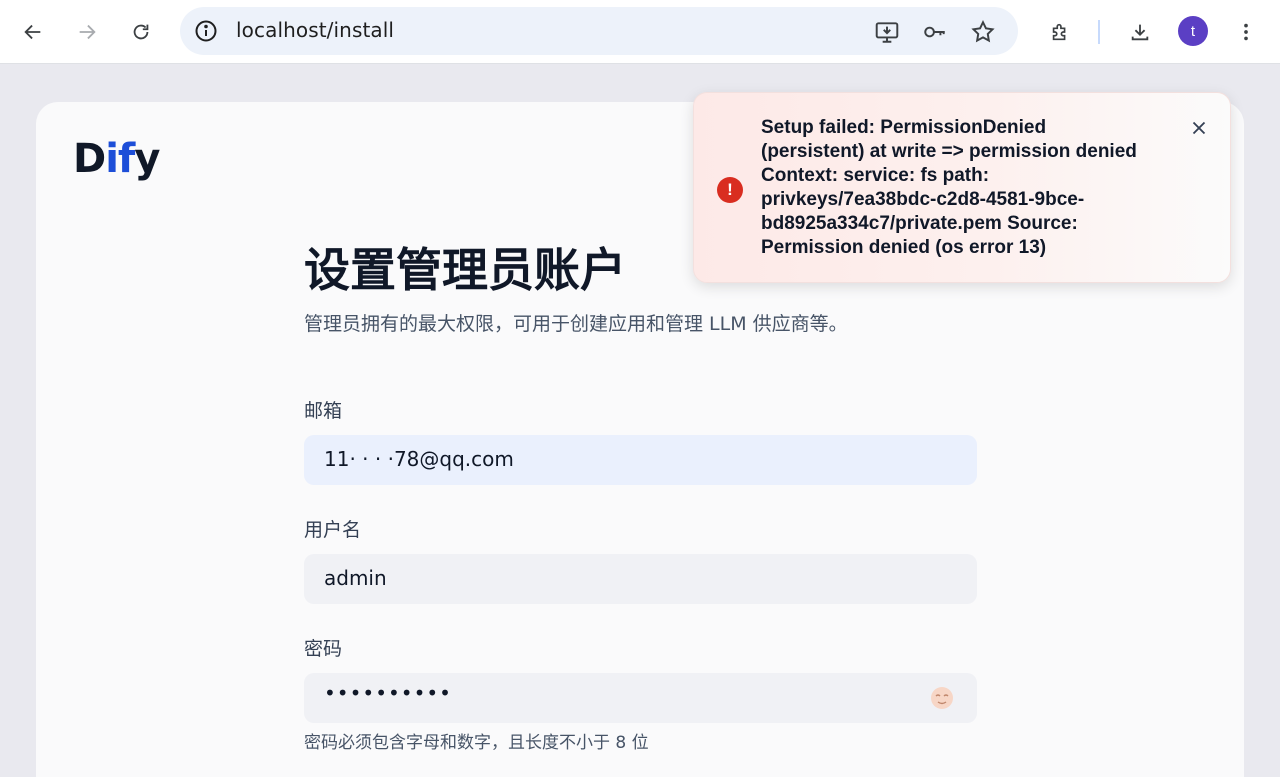 This screenshot has width=1280, height=777. What do you see at coordinates (640, 698) in the screenshot?
I see `password-field: ••••••••••` at bounding box center [640, 698].